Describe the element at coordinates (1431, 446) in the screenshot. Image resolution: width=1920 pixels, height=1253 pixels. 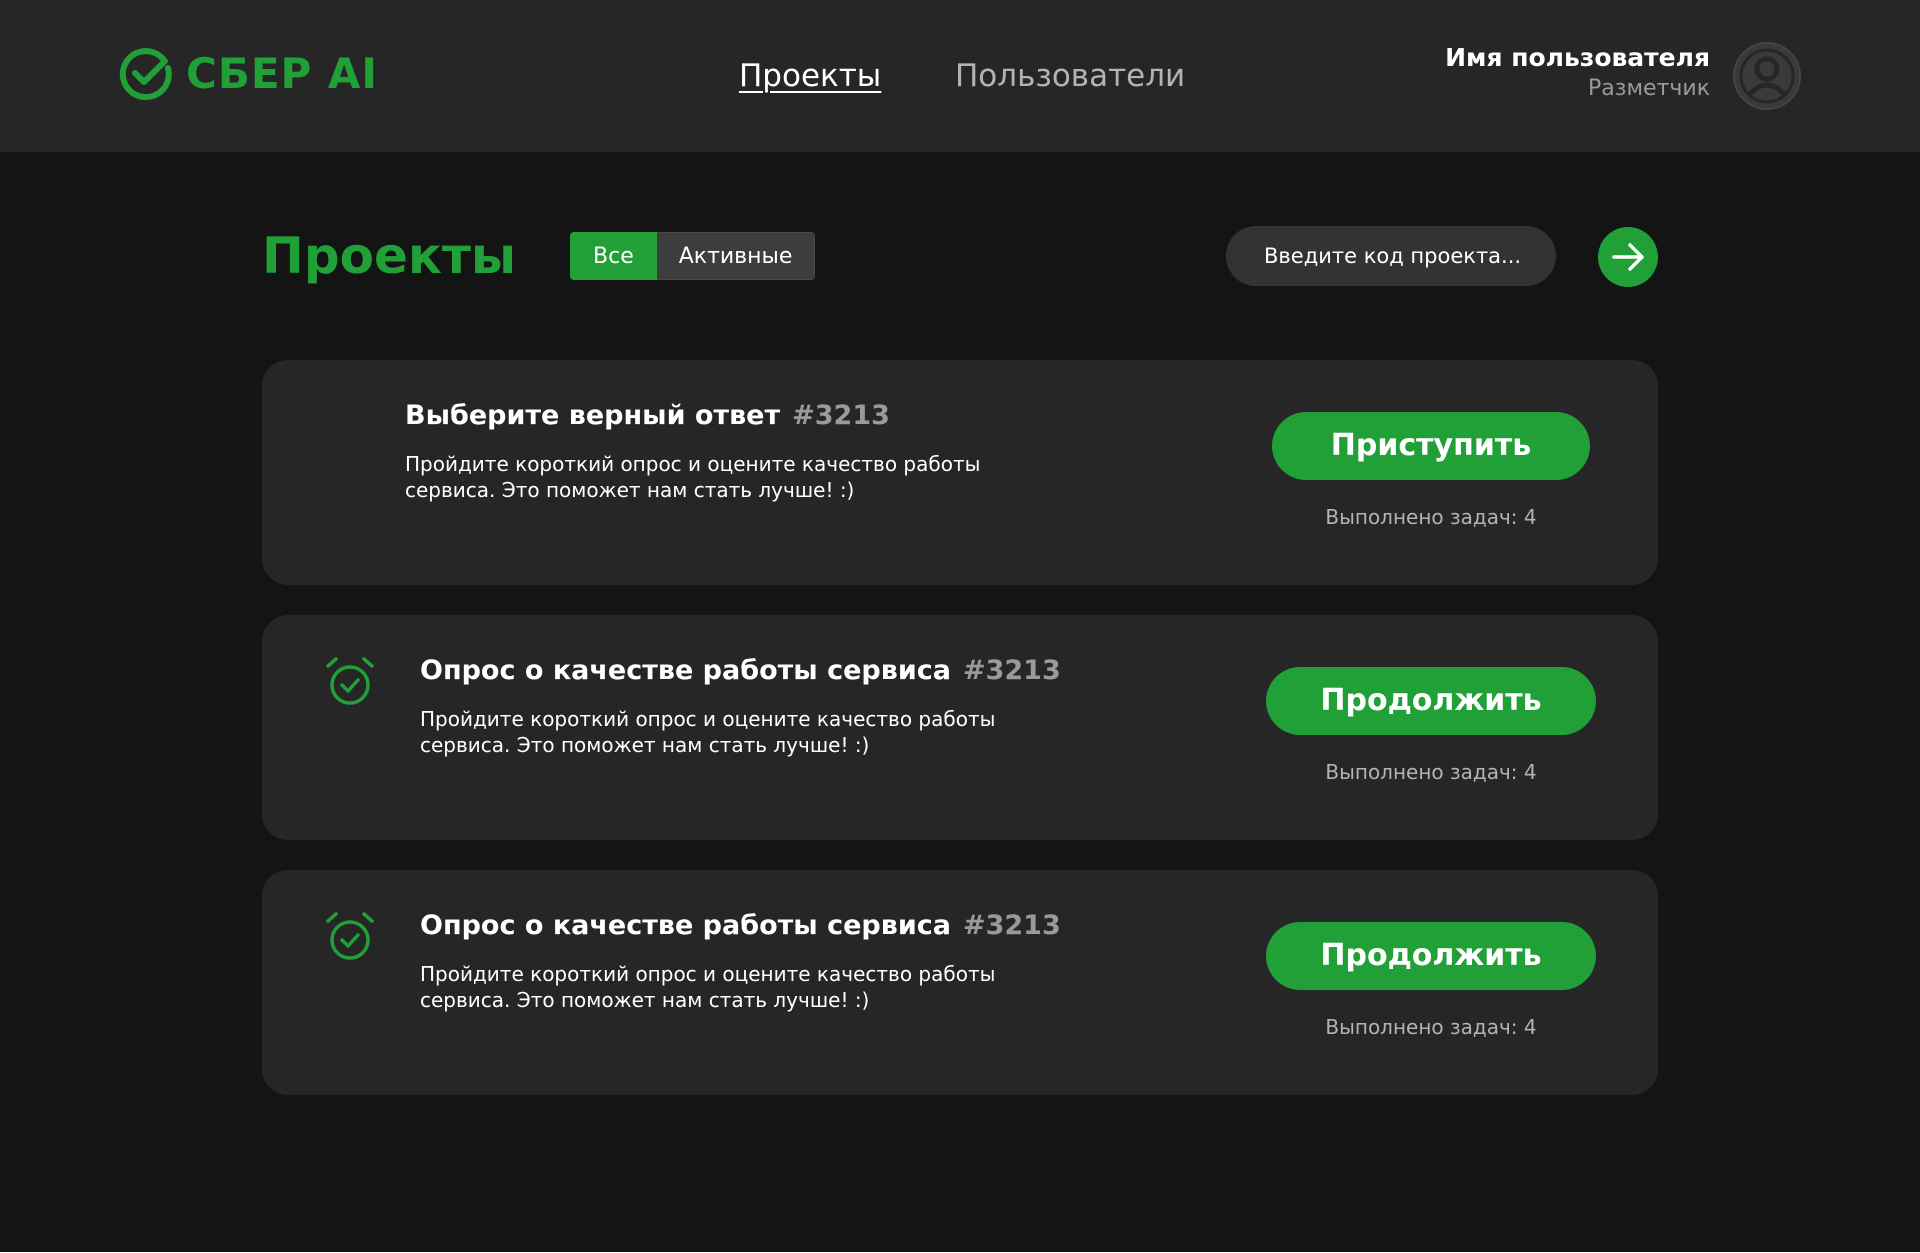
I see `start-button: Приступить` at that location.